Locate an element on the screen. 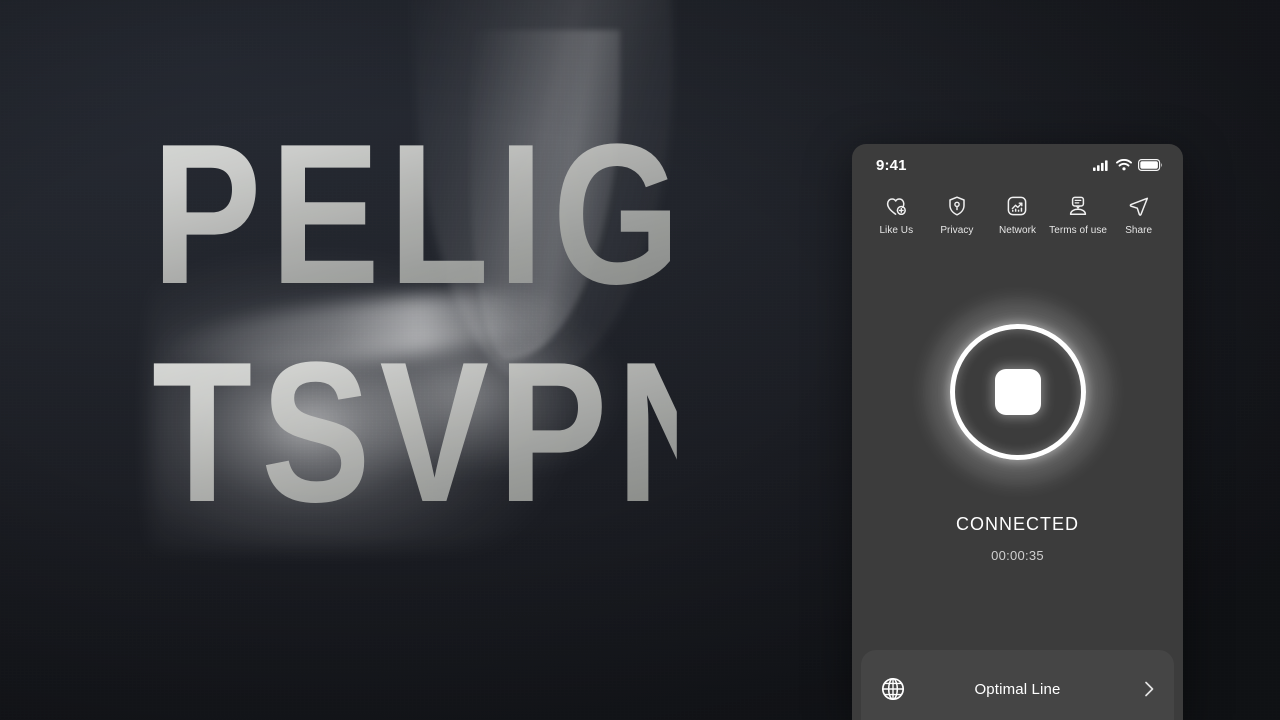  menu-item-label: Like Us is located at coordinates (896, 230).